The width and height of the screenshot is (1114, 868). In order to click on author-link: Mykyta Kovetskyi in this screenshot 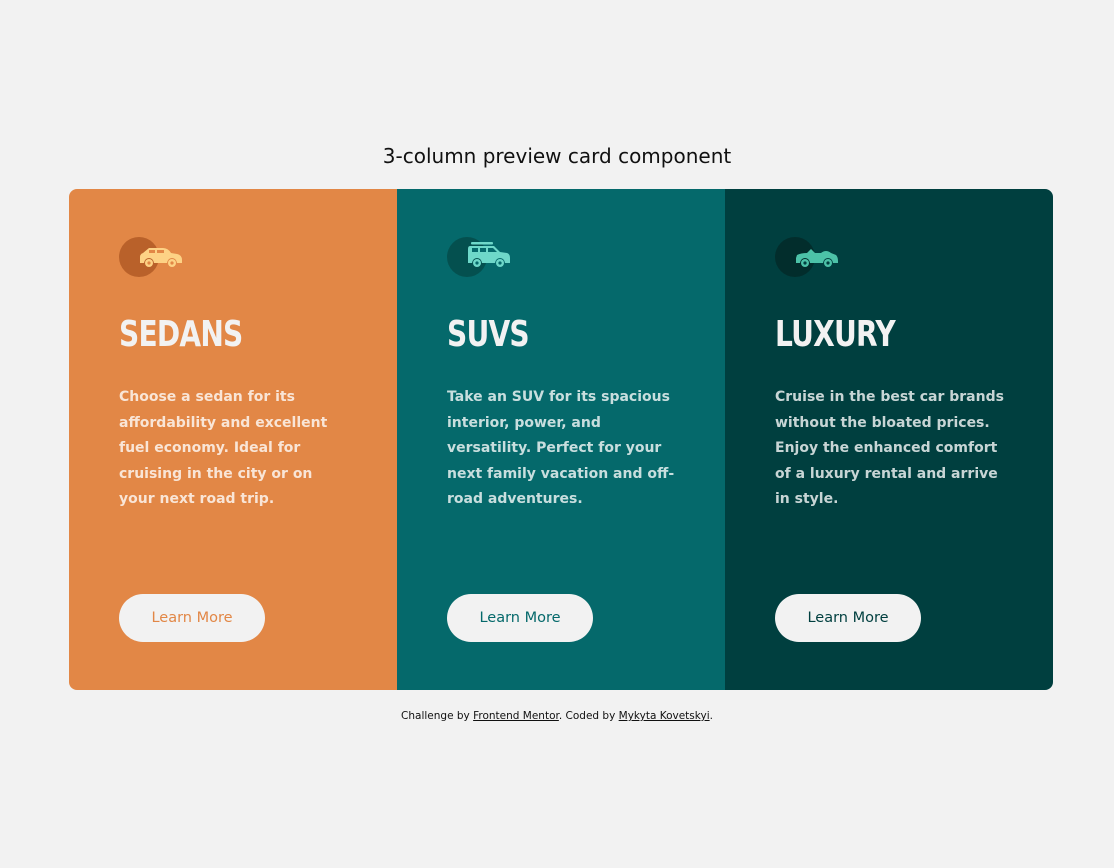, I will do `click(664, 716)`.